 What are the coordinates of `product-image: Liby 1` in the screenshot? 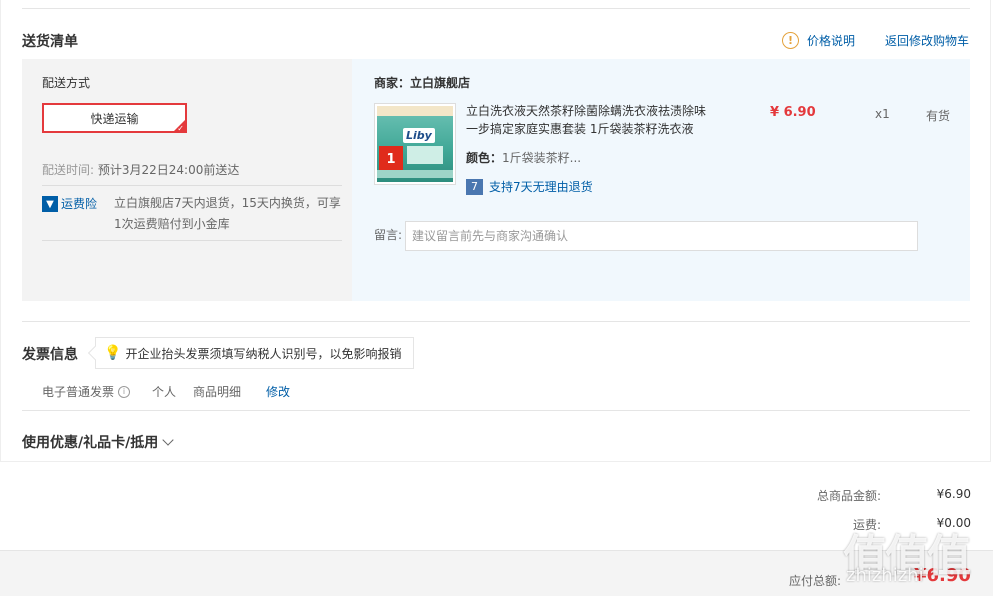 It's located at (415, 144).